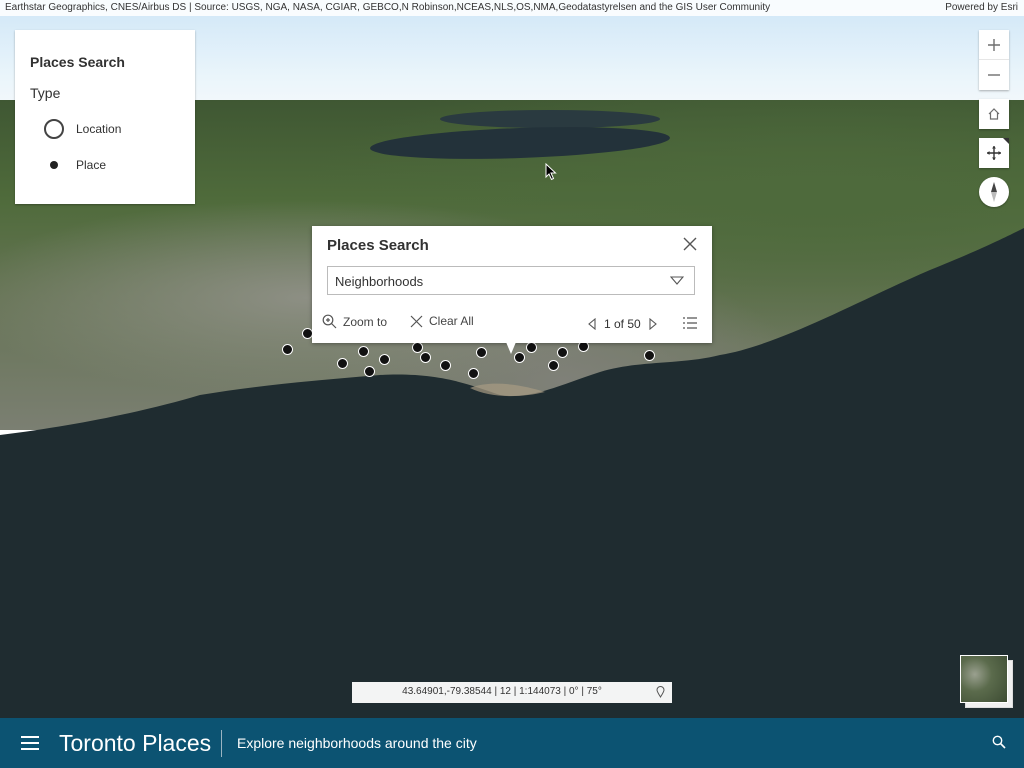 This screenshot has height=768, width=1024. I want to click on pager-count: 1 of 50, so click(622, 324).